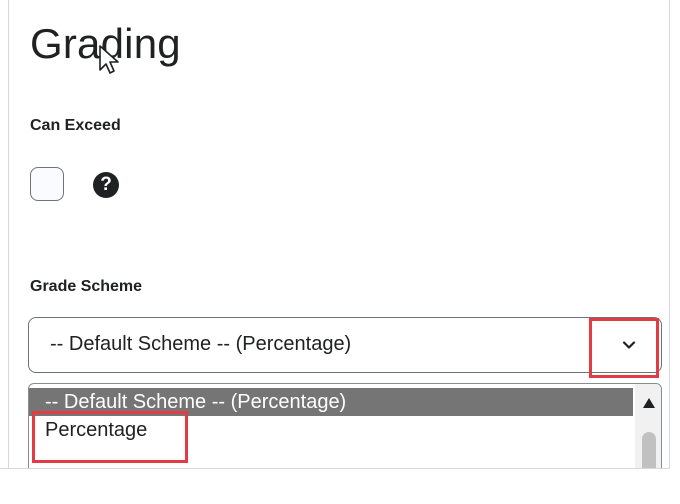 The image size is (680, 504). What do you see at coordinates (8, 234) in the screenshot?
I see `panel-left-border` at bounding box center [8, 234].